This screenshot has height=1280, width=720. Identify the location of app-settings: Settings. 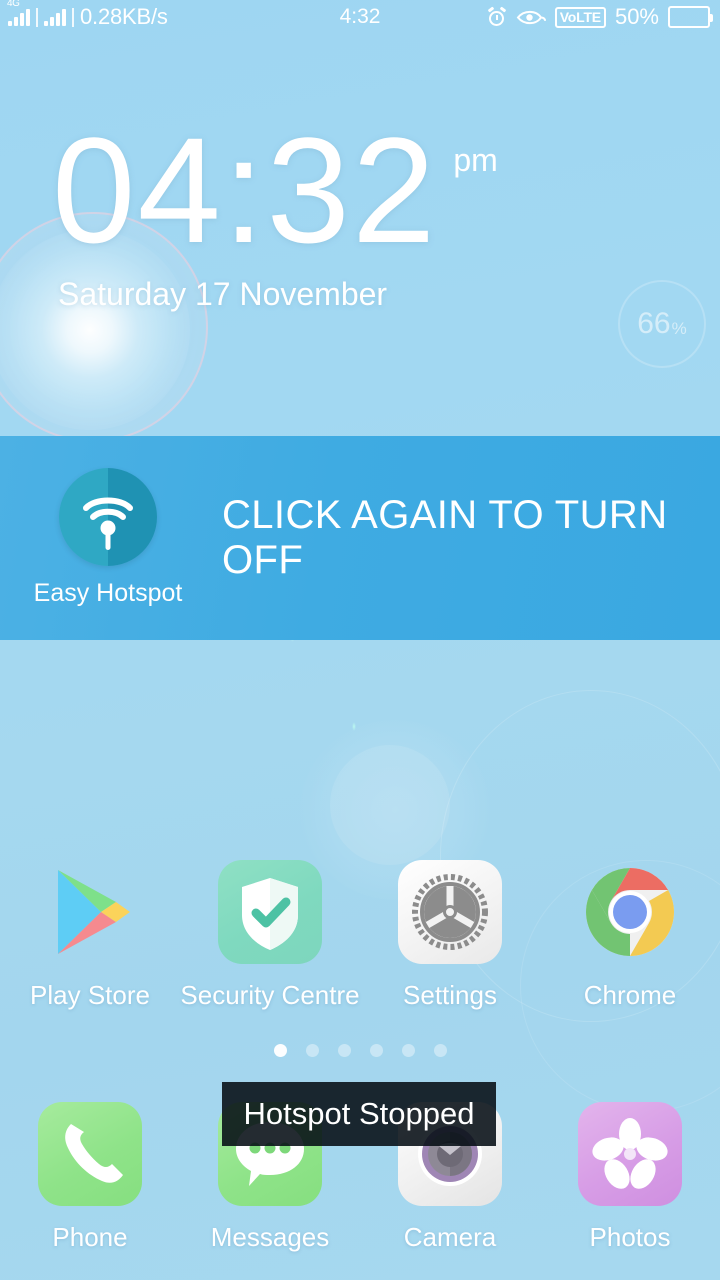
(450, 935).